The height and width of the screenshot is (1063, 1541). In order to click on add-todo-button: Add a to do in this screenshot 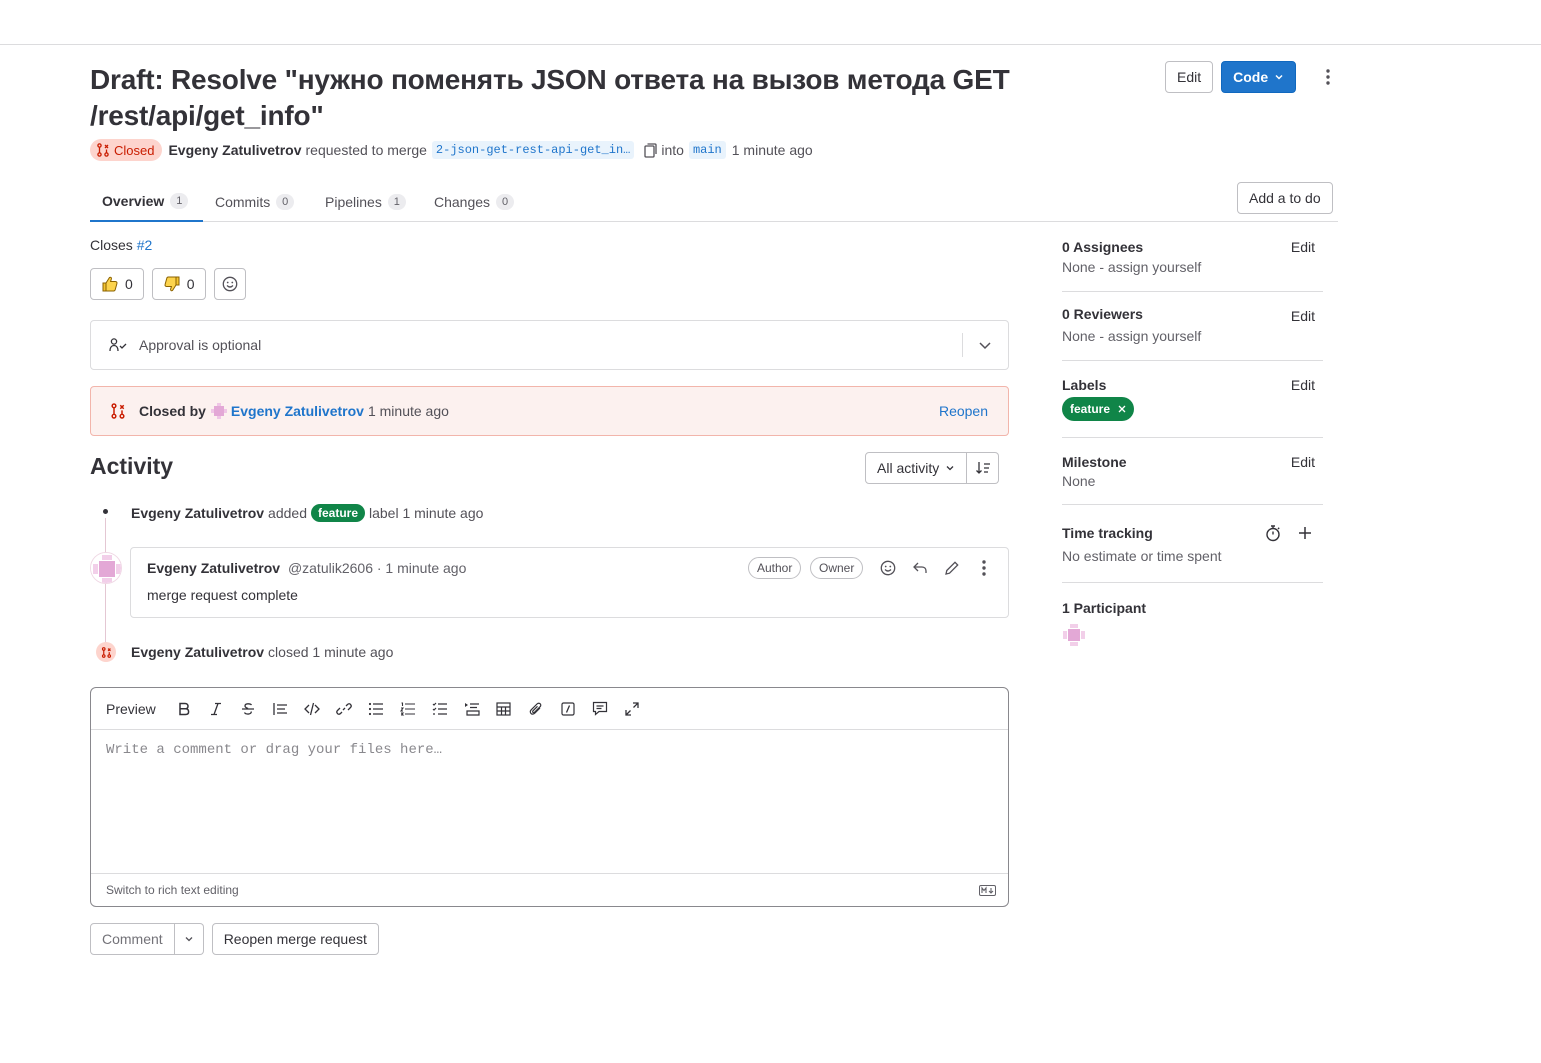, I will do `click(1285, 198)`.